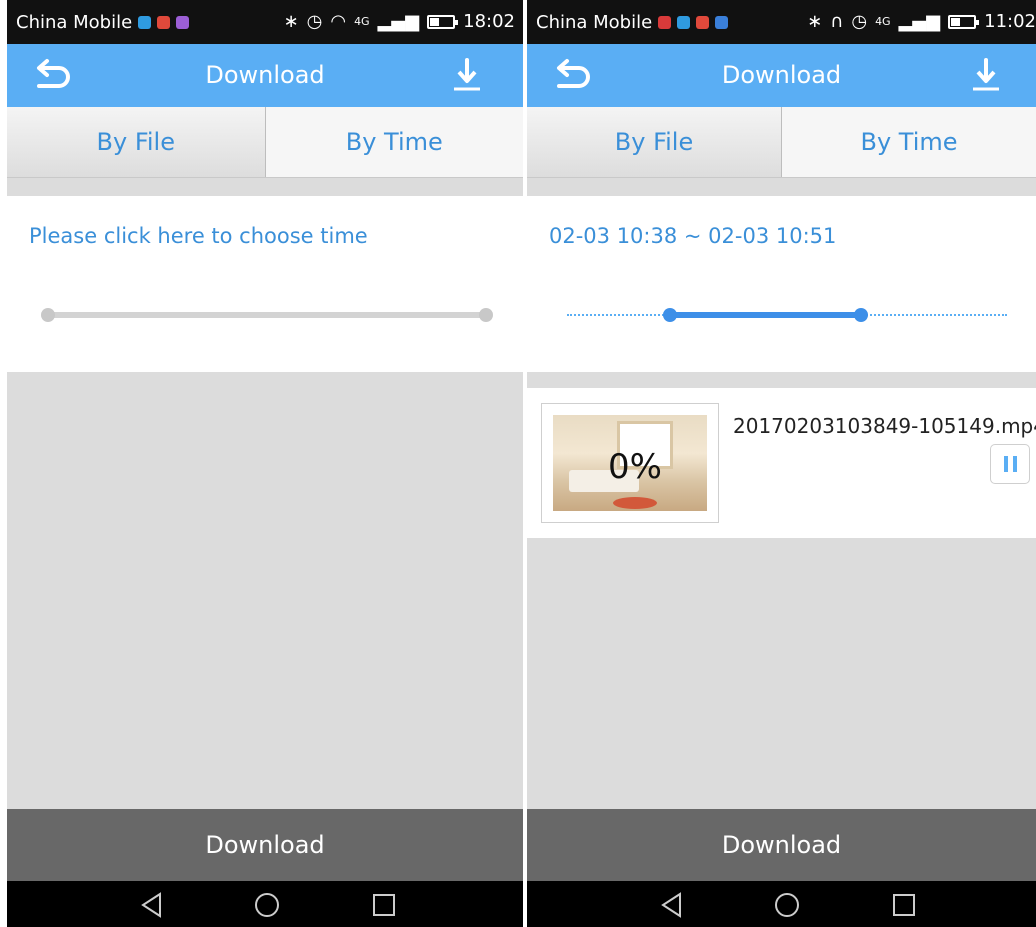 This screenshot has height=927, width=1036. What do you see at coordinates (1010, 21) in the screenshot?
I see `status-time: 11:02` at bounding box center [1010, 21].